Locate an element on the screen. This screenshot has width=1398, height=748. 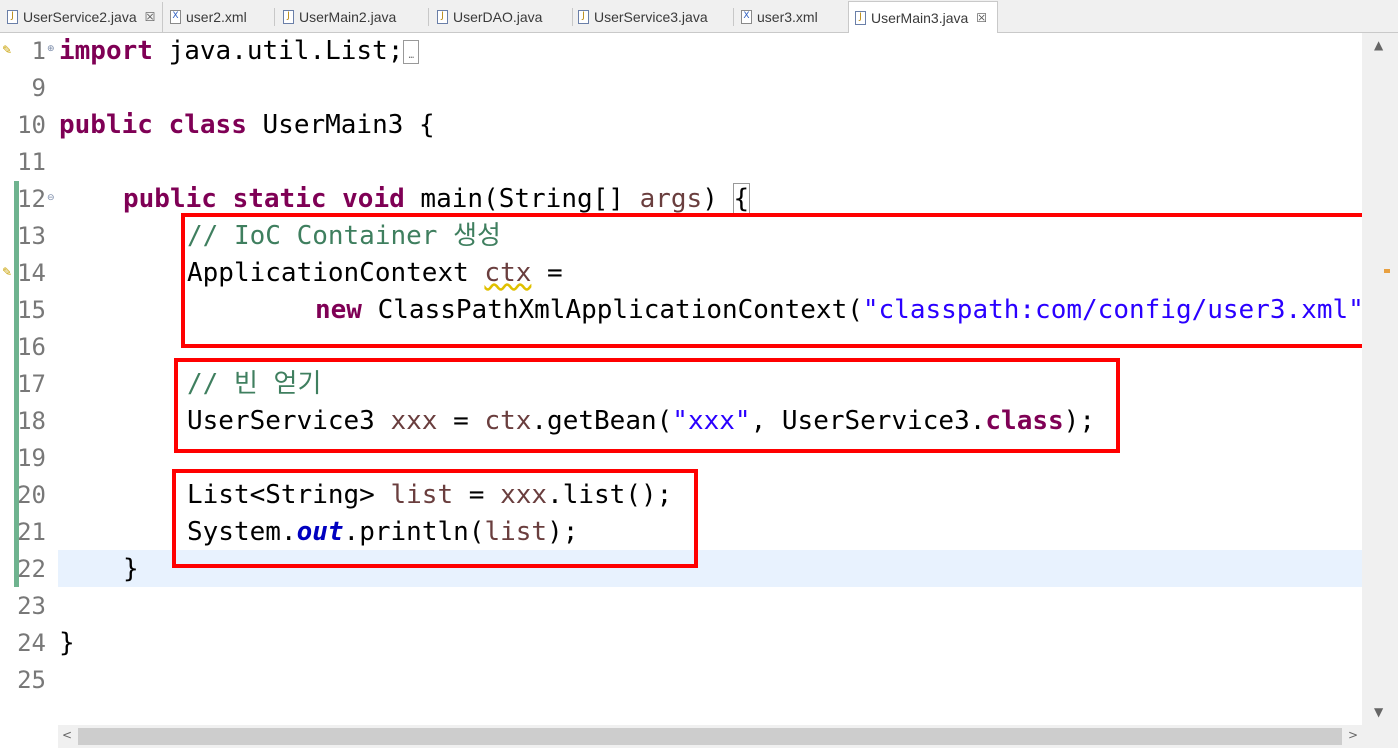
tab-label: UserService2.java is located at coordinates (80, 17).